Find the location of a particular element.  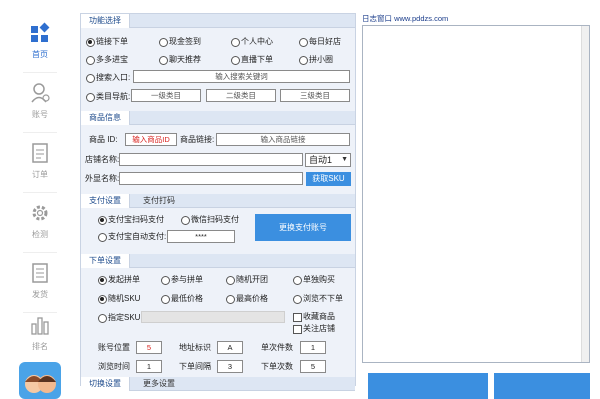

single-quantity-label: 单次件数 is located at coordinates (277, 347).